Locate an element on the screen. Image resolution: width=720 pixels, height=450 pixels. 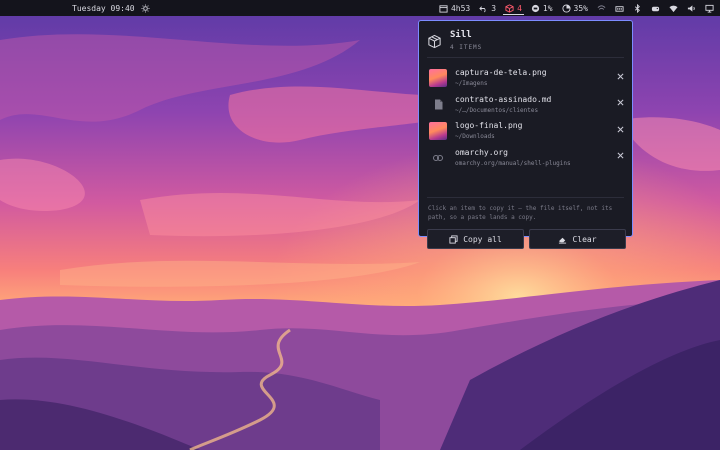
updates-indicator: 3 is located at coordinates (487, 8).